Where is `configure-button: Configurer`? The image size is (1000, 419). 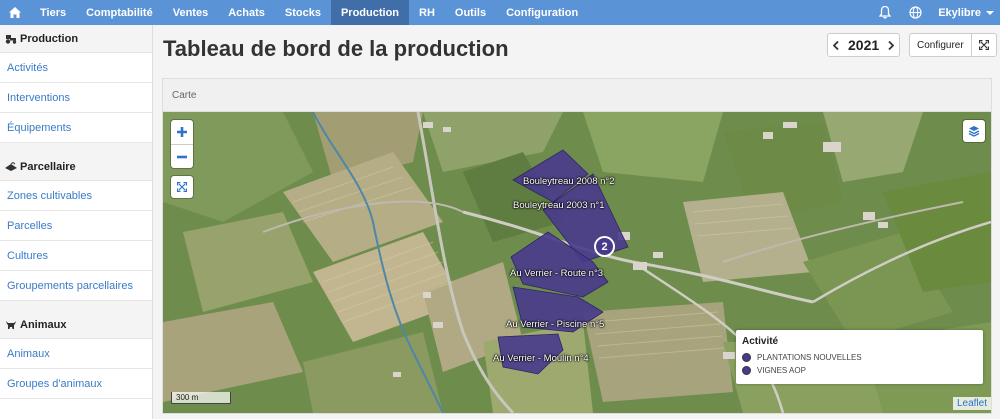
configure-button: Configurer is located at coordinates (941, 45).